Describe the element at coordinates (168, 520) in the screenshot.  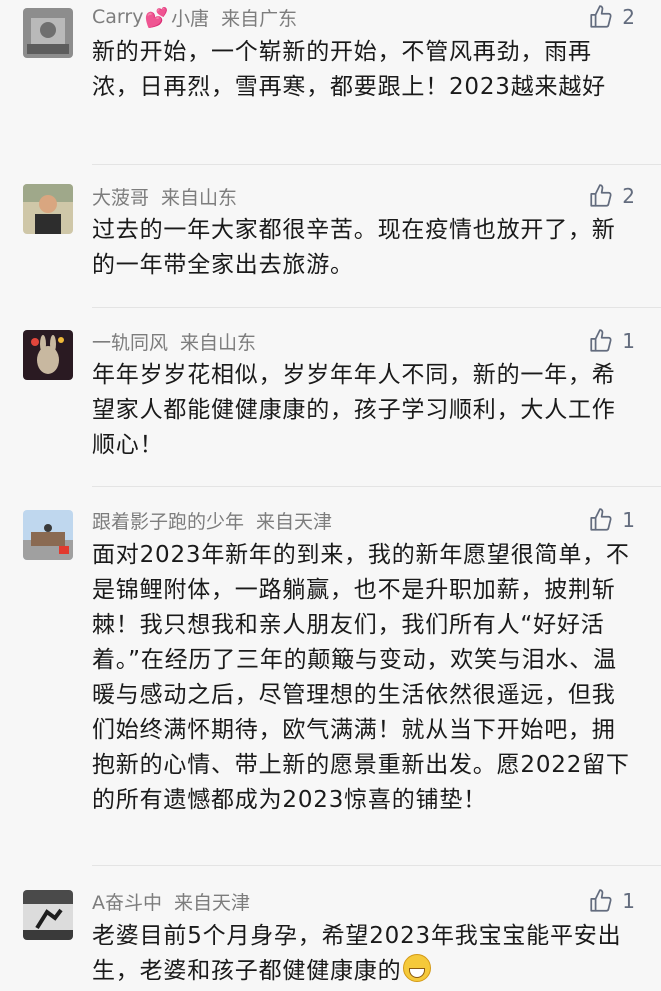
I see `commenter-name: 跟着影子跑的少年` at that location.